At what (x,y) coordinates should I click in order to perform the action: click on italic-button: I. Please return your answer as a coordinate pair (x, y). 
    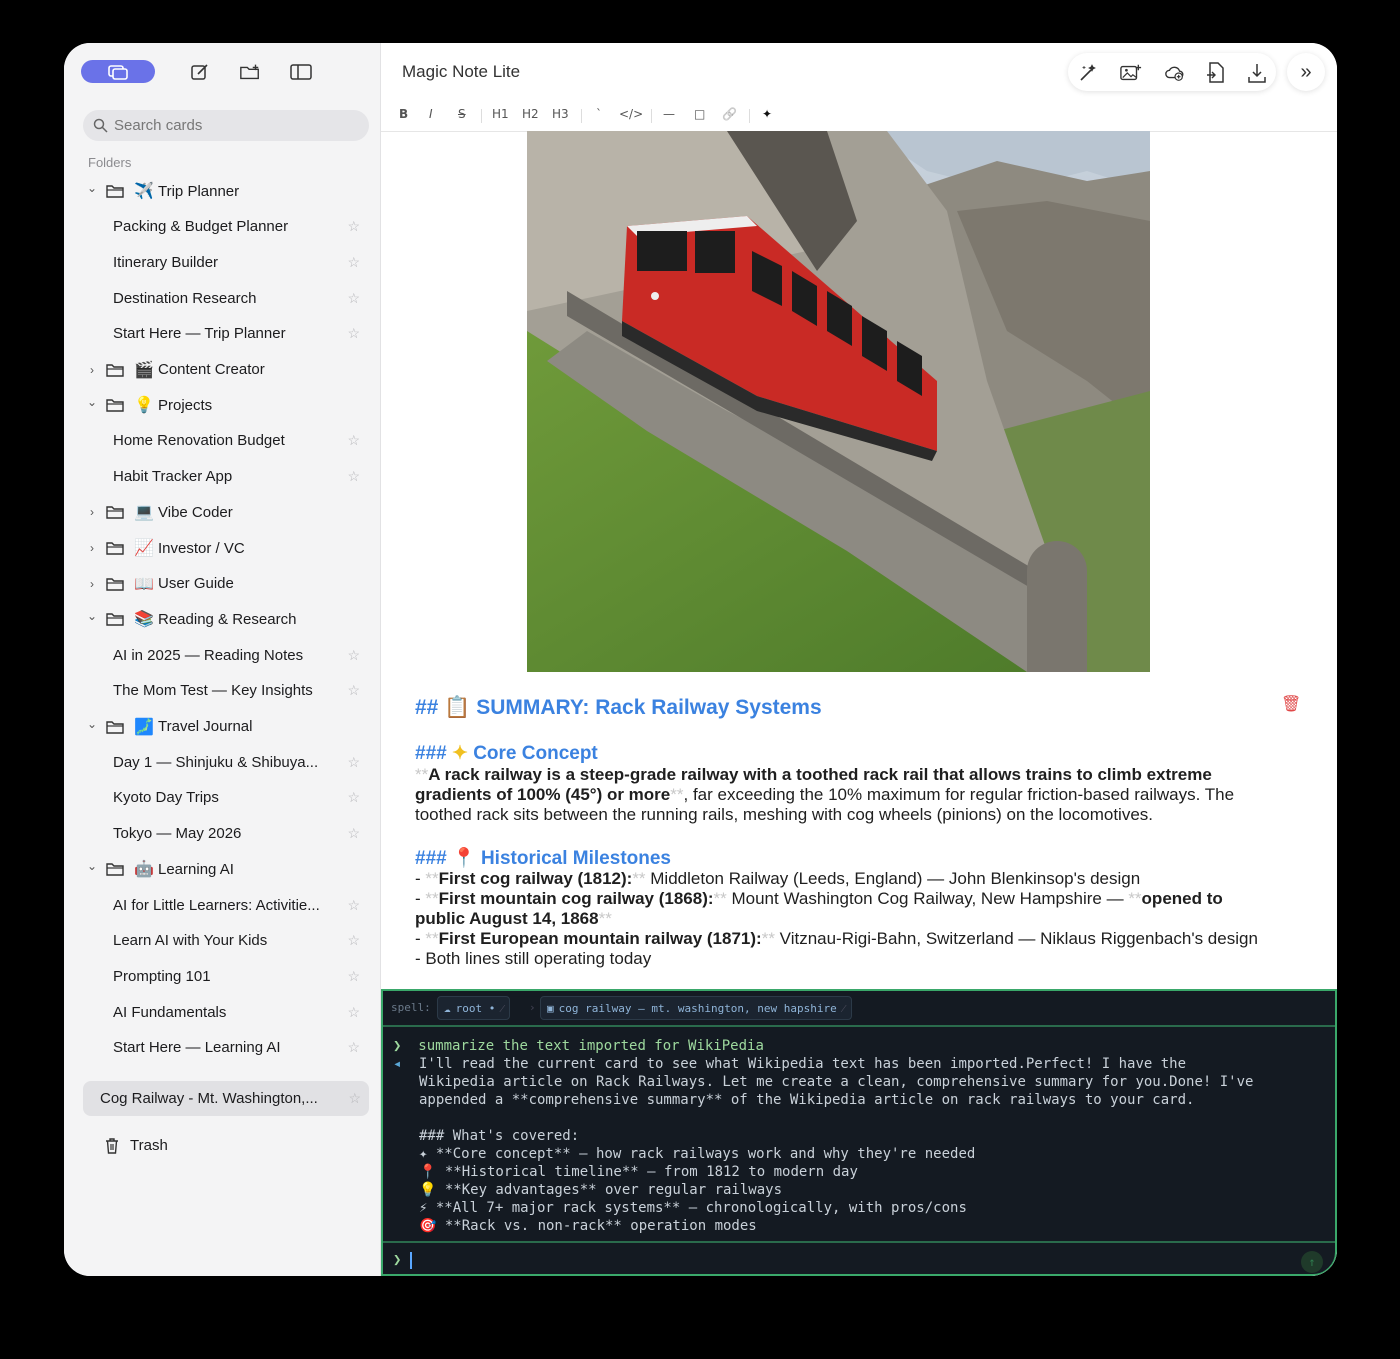
    Looking at the image, I should click on (431, 114).